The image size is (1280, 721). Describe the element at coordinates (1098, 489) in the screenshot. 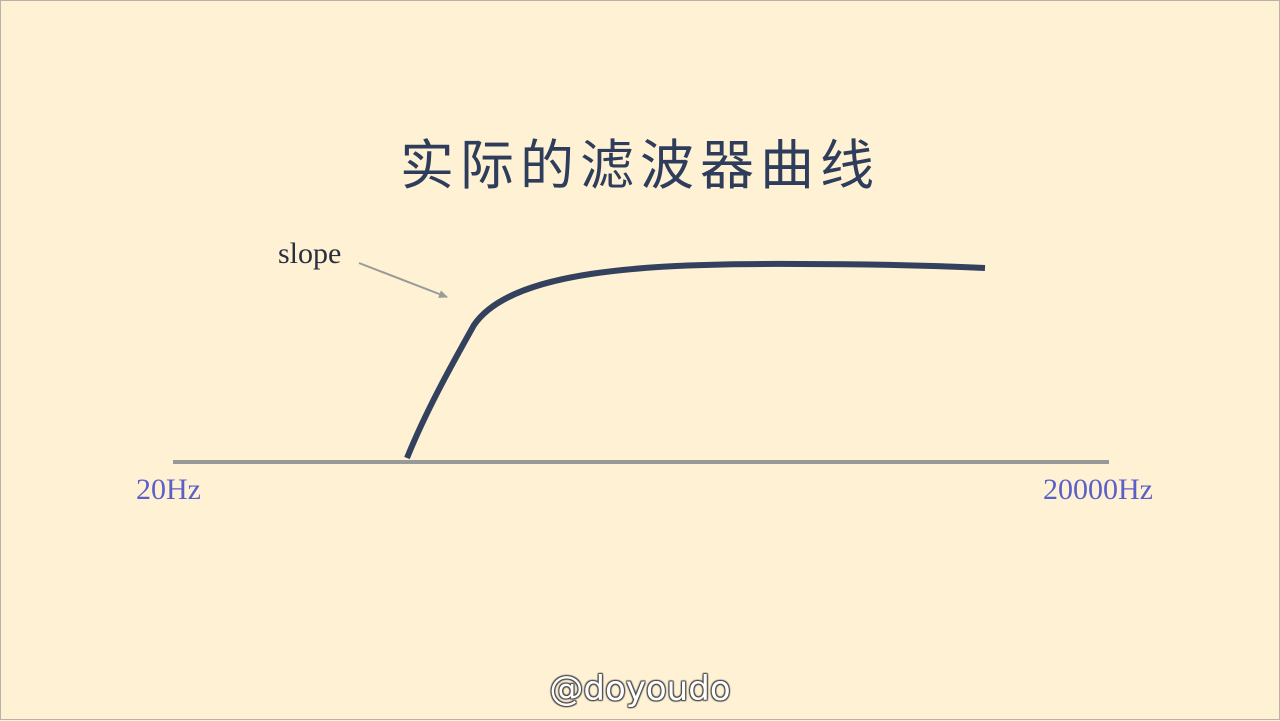

I see `axis-label-max-frequency: 20000Hz` at that location.